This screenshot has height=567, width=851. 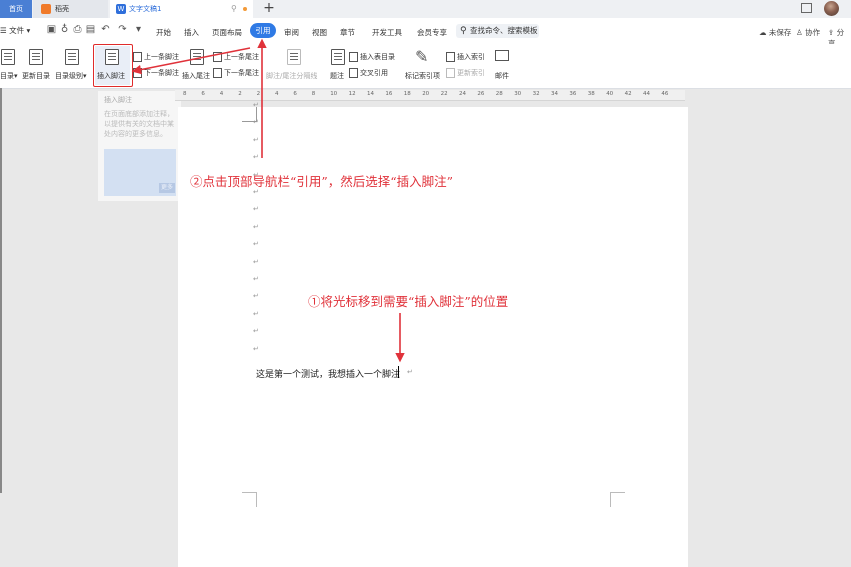 What do you see at coordinates (191, 61) in the screenshot?
I see `arrow-to-insert-footnote` at bounding box center [191, 61].